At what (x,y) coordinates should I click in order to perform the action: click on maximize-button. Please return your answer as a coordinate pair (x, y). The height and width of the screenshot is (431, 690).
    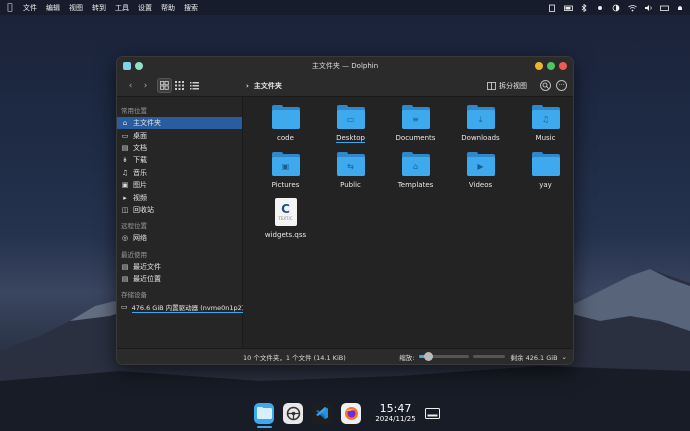
    Looking at the image, I should click on (551, 66).